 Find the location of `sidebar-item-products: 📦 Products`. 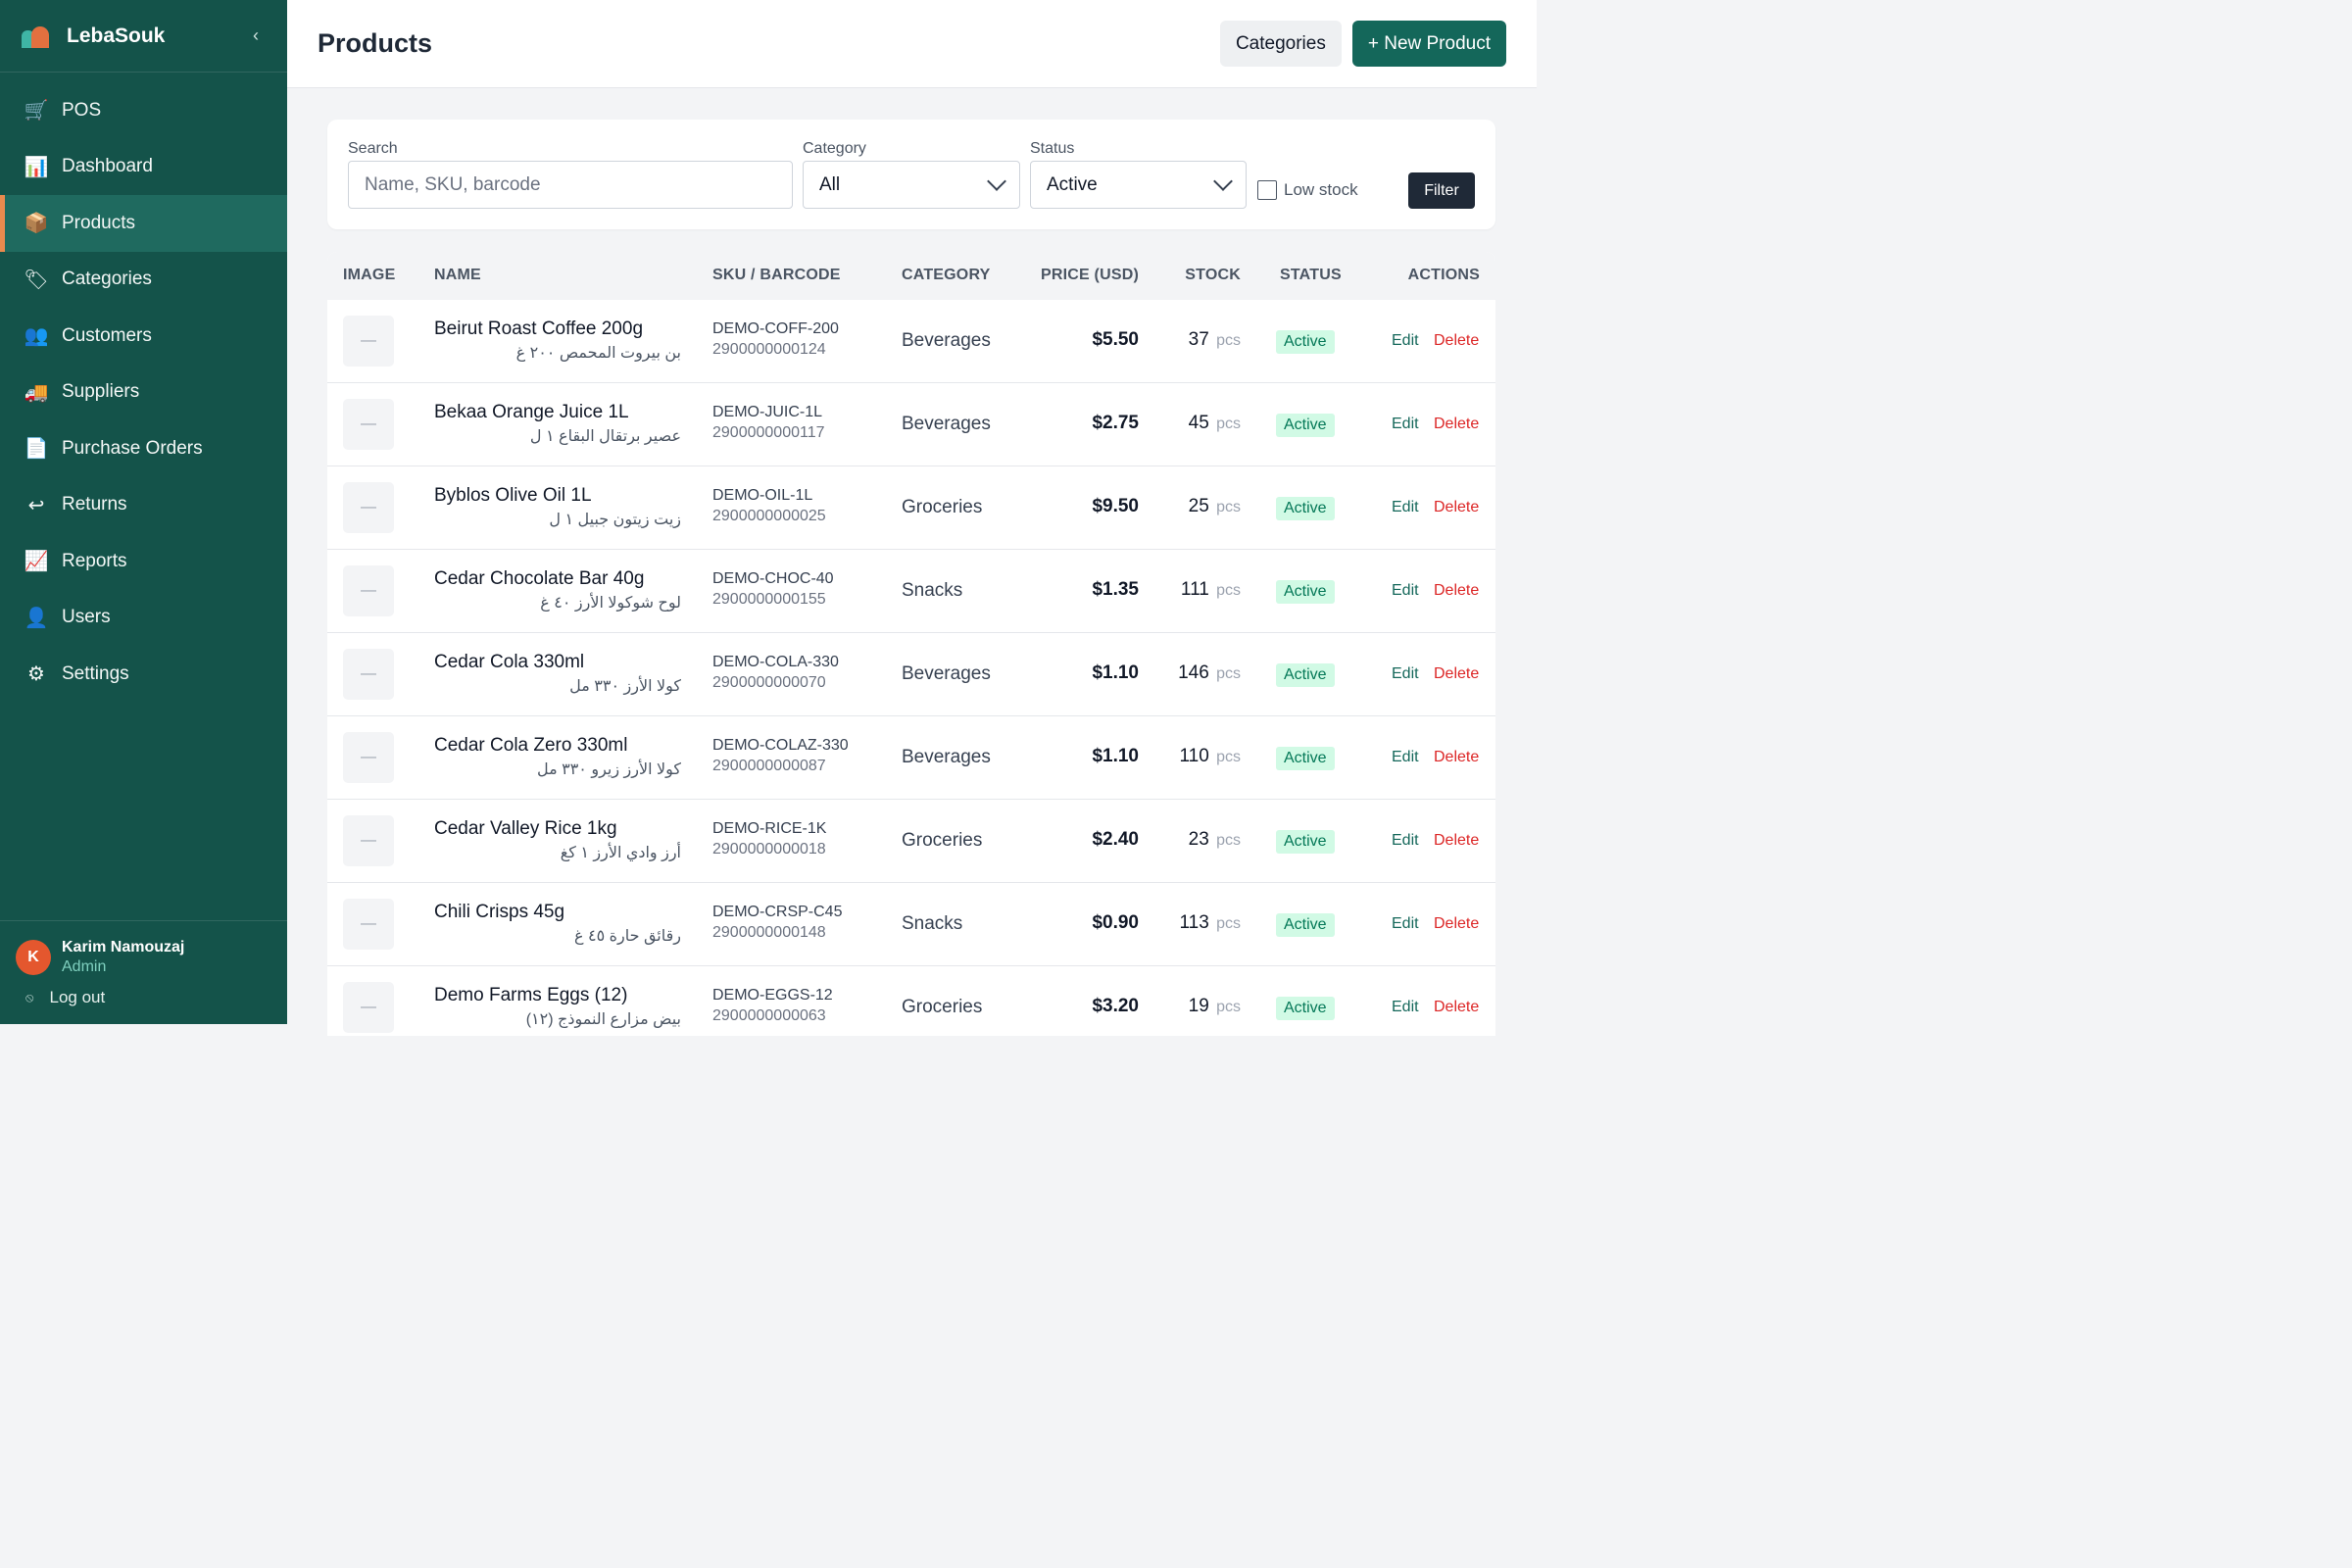

sidebar-item-products: 📦 Products is located at coordinates (143, 223).